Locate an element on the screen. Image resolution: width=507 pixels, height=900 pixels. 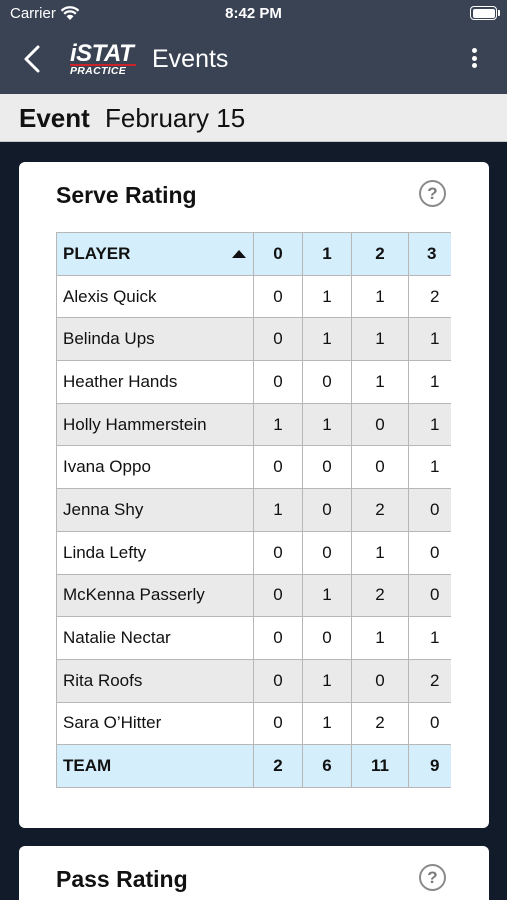
table-row: Heather Hands 0 0 1 1 is located at coordinates (253, 382).